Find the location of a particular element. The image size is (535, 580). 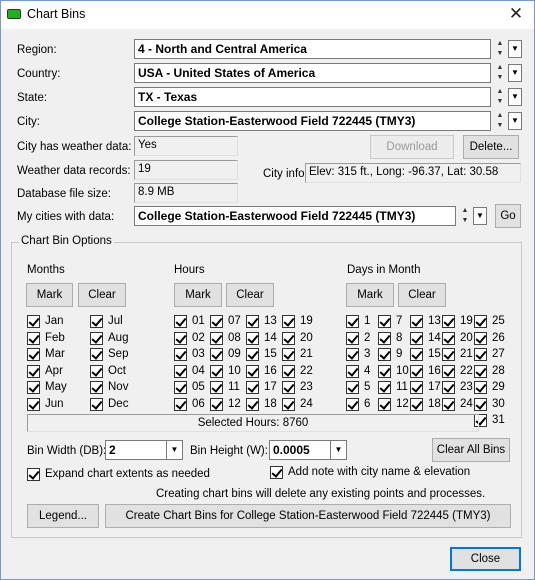

region-dropdown-icon: ▼ is located at coordinates (515, 49).